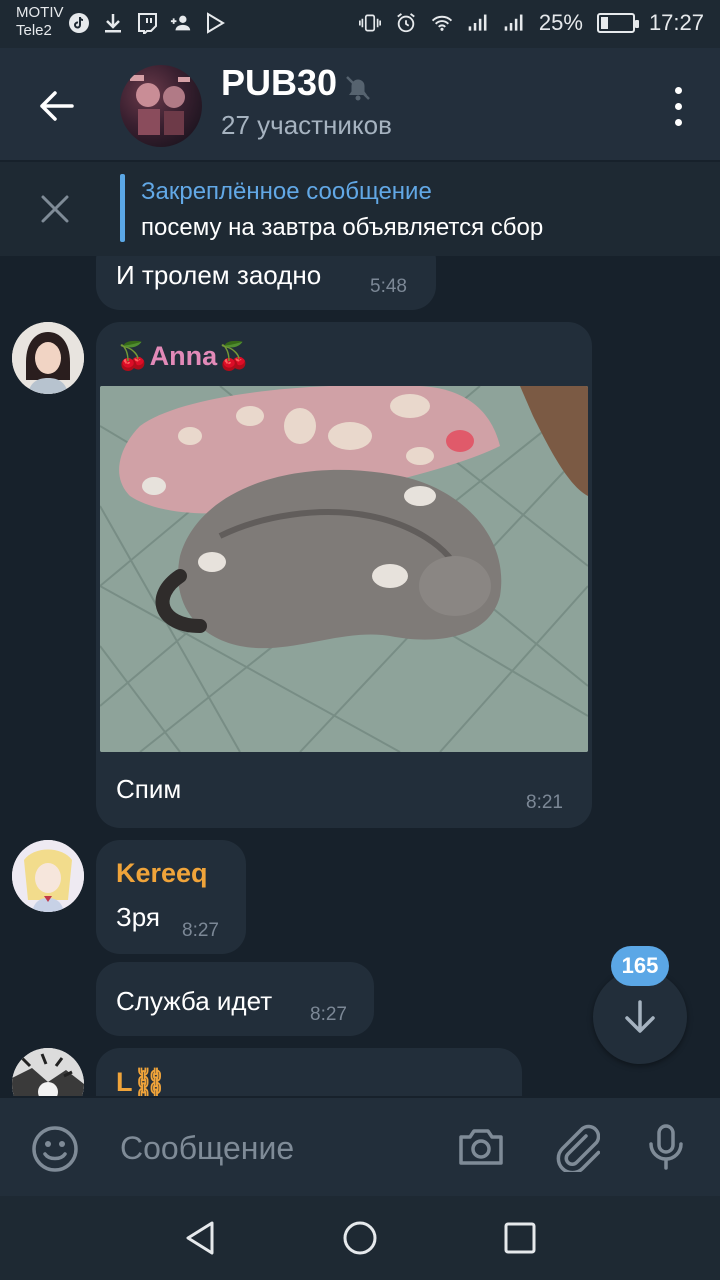 This screenshot has width=720, height=1280. I want to click on camera-button, so click(481, 1149).